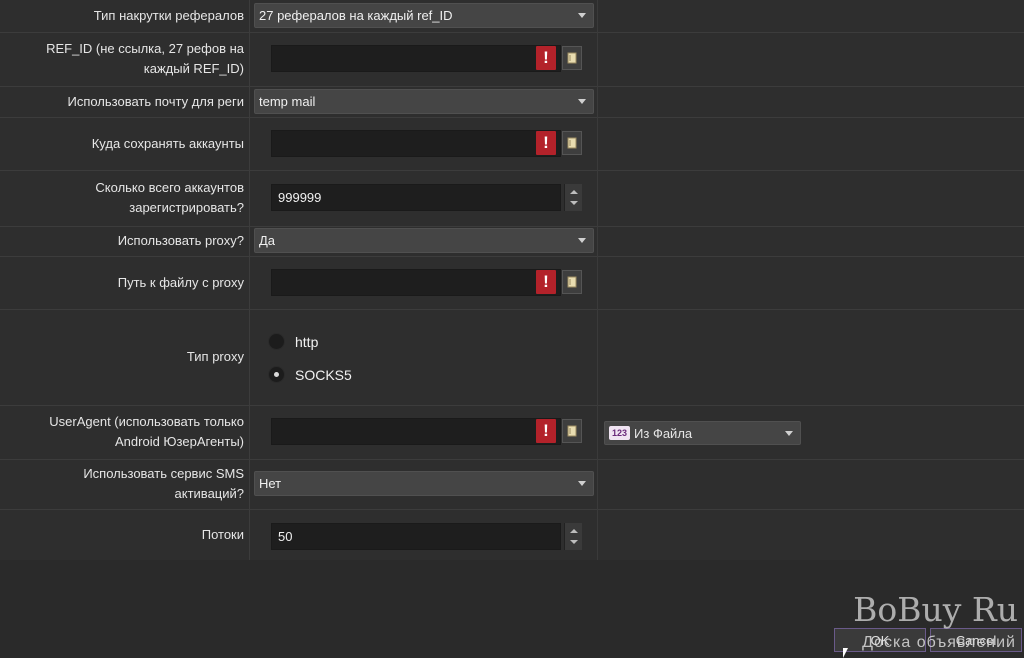 Image resolution: width=1024 pixels, height=658 pixels. I want to click on radio-circle-selected, so click(276, 374).